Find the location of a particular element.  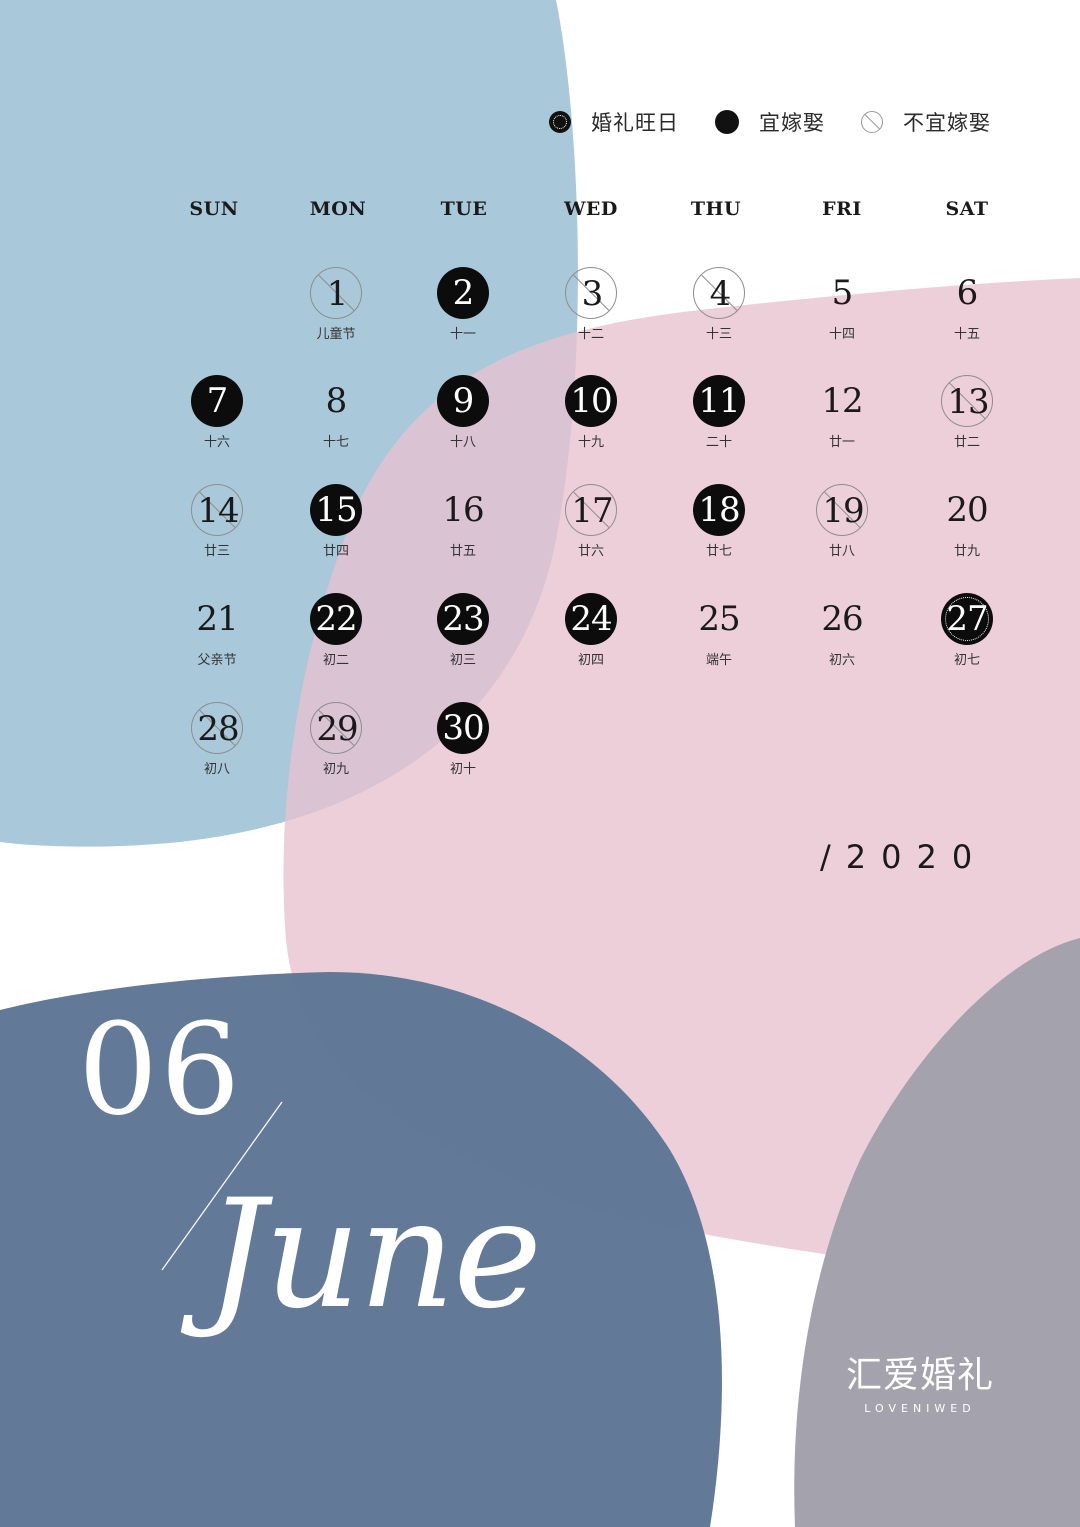

lunar-date: 十四 is located at coordinates (841, 334).